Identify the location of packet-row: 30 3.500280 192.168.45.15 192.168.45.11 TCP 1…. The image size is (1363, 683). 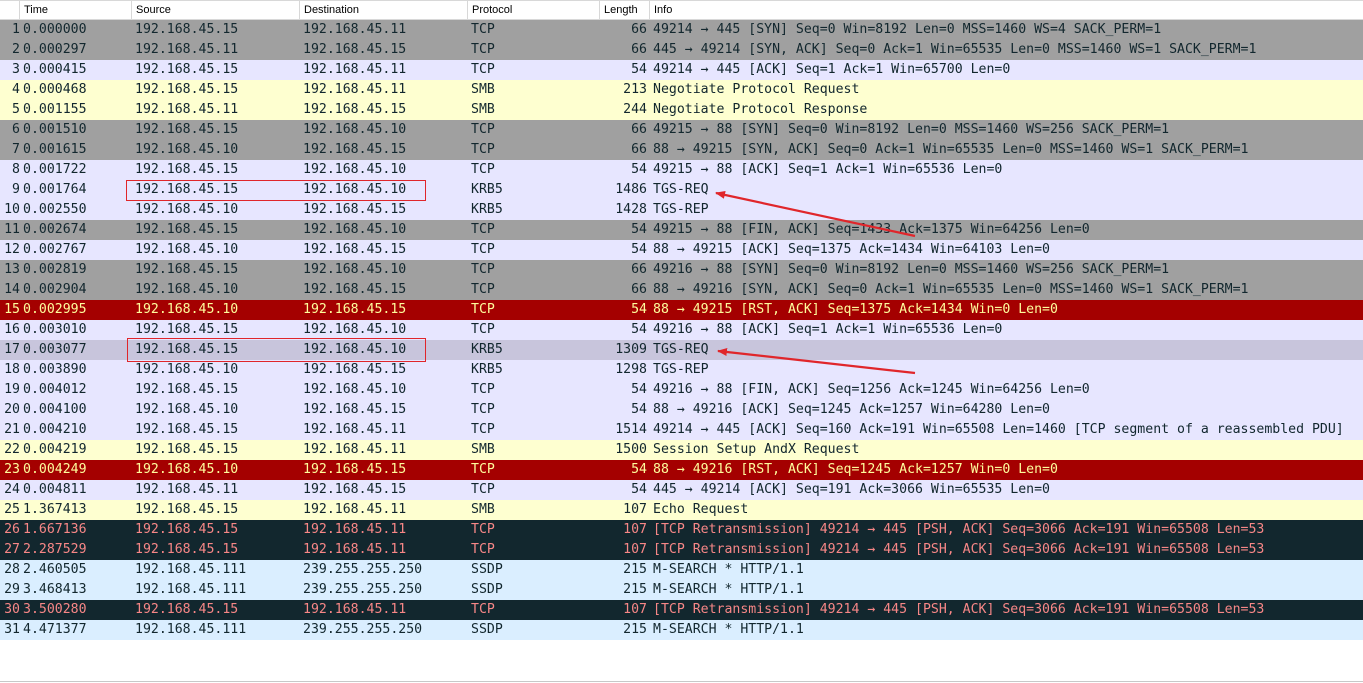
(681, 610).